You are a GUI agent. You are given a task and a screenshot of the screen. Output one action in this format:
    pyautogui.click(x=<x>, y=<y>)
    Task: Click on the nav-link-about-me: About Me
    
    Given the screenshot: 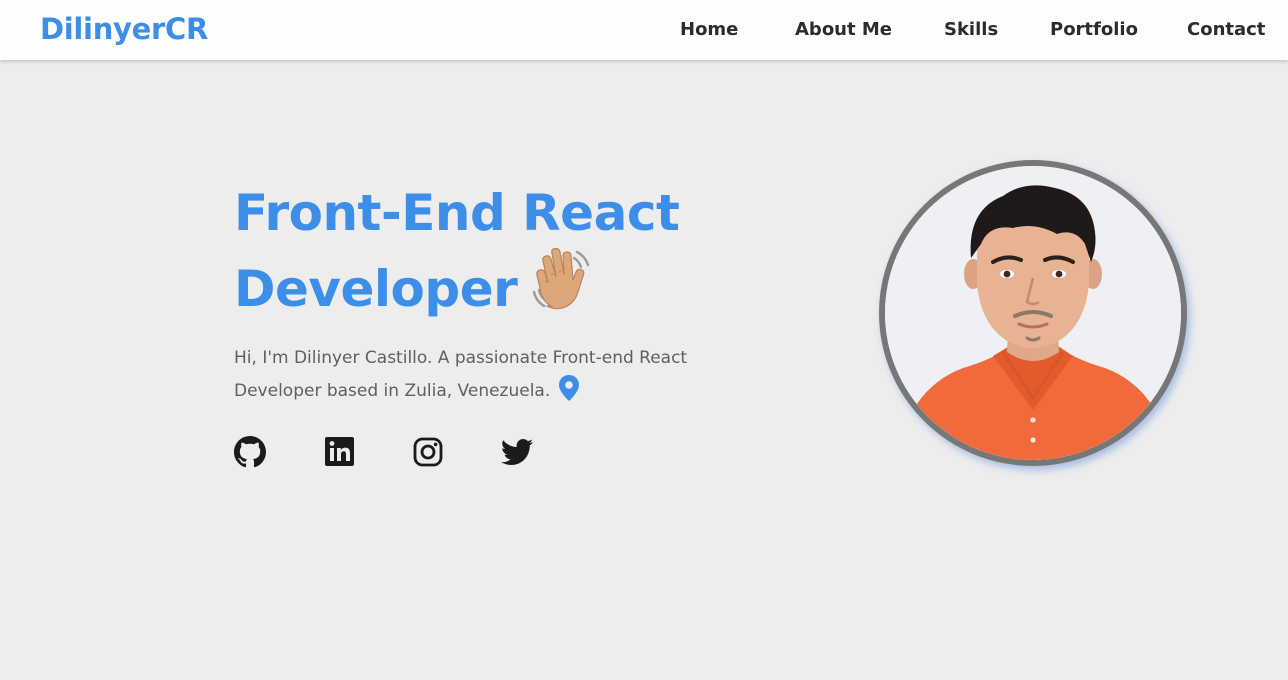 What is the action you would take?
    pyautogui.click(x=843, y=29)
    